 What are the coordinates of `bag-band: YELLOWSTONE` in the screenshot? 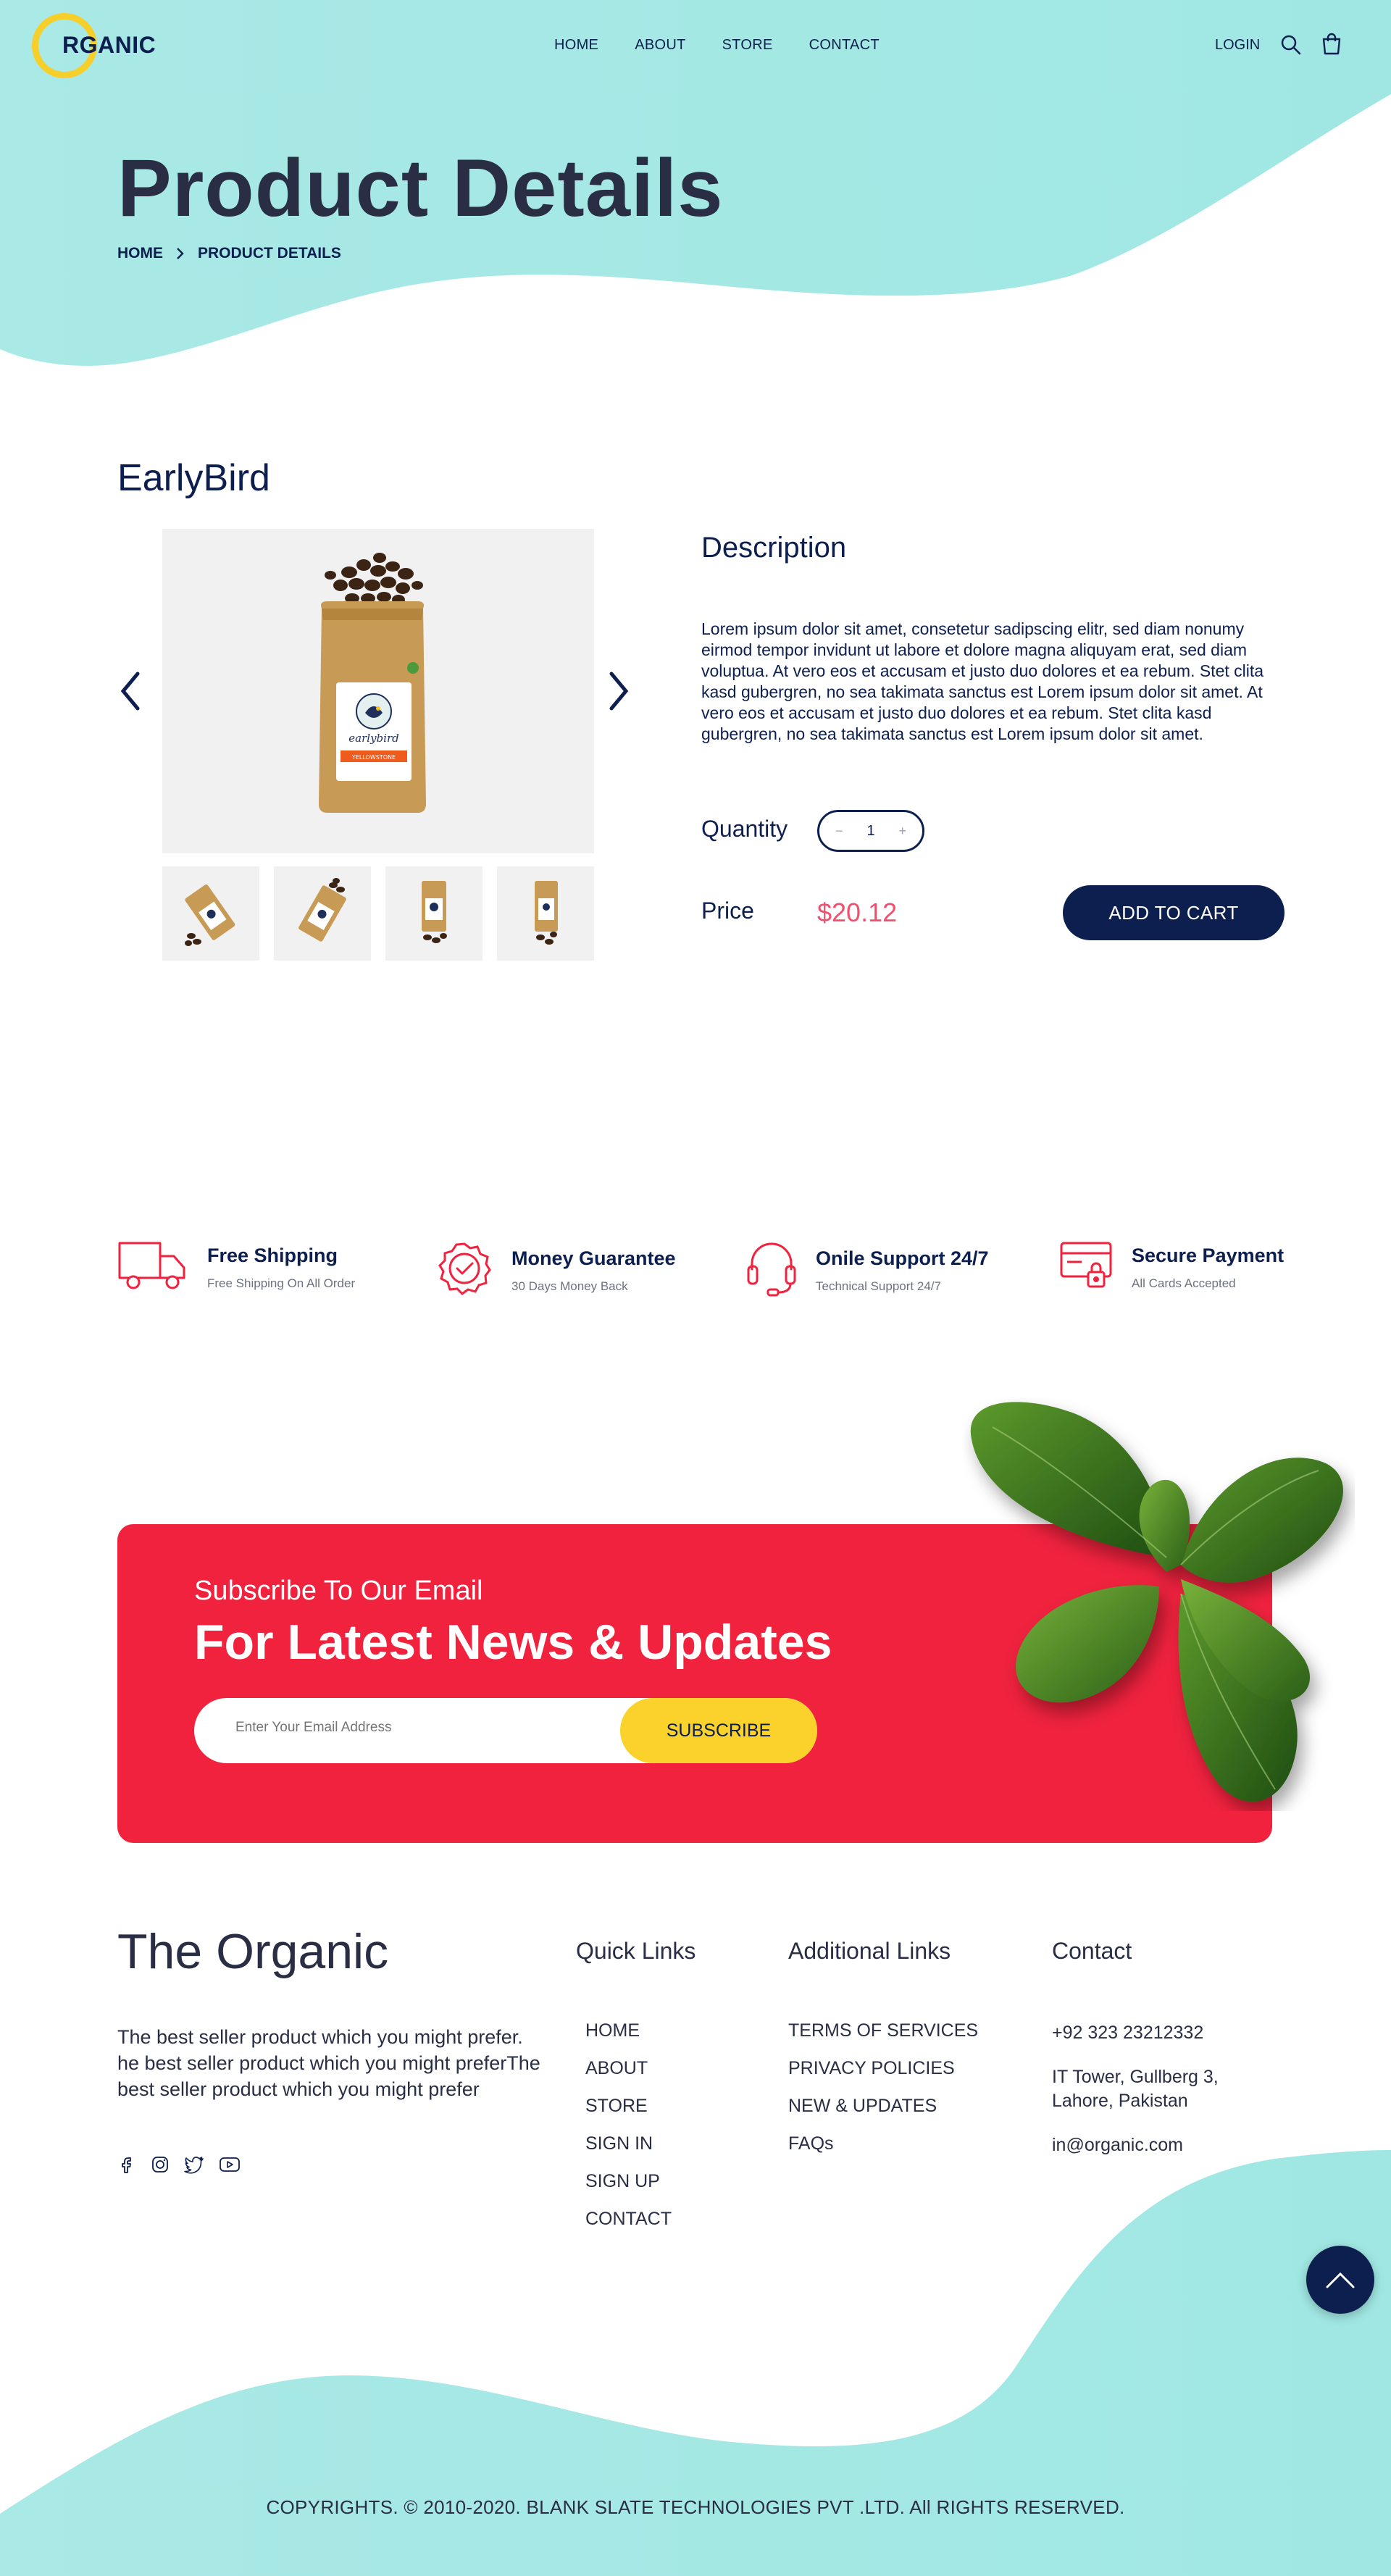 It's located at (374, 758).